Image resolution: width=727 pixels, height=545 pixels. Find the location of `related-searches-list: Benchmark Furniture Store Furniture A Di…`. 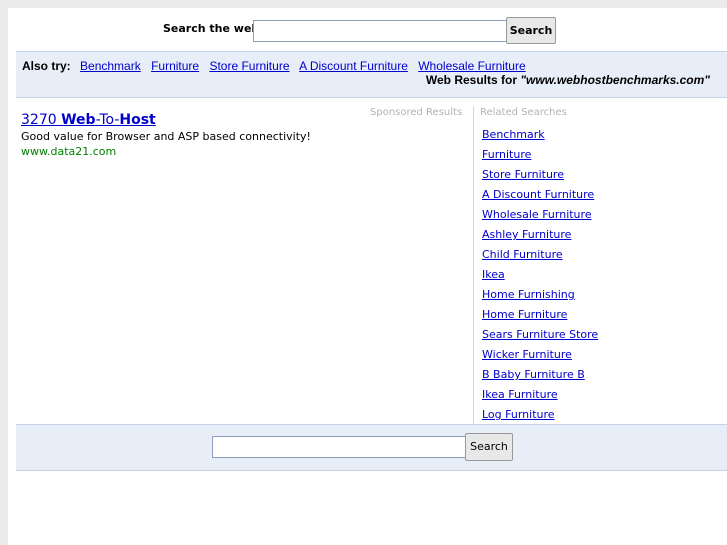

related-searches-list: Benchmark Furniture Store Furniture A Di… is located at coordinates (540, 278).